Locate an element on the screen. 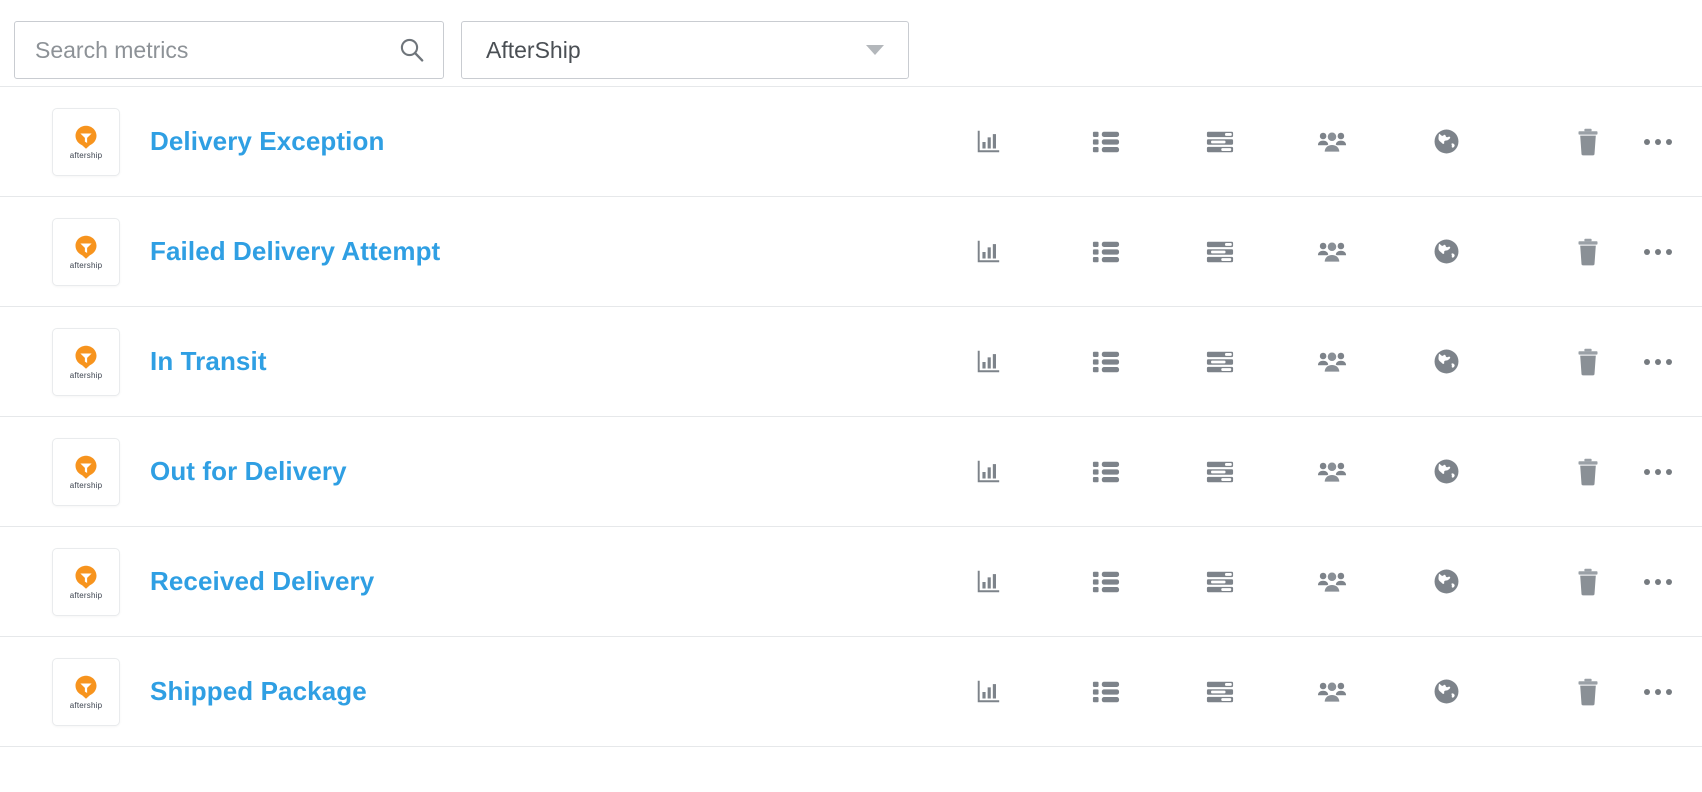  metric-link: In Transit is located at coordinates (208, 361).